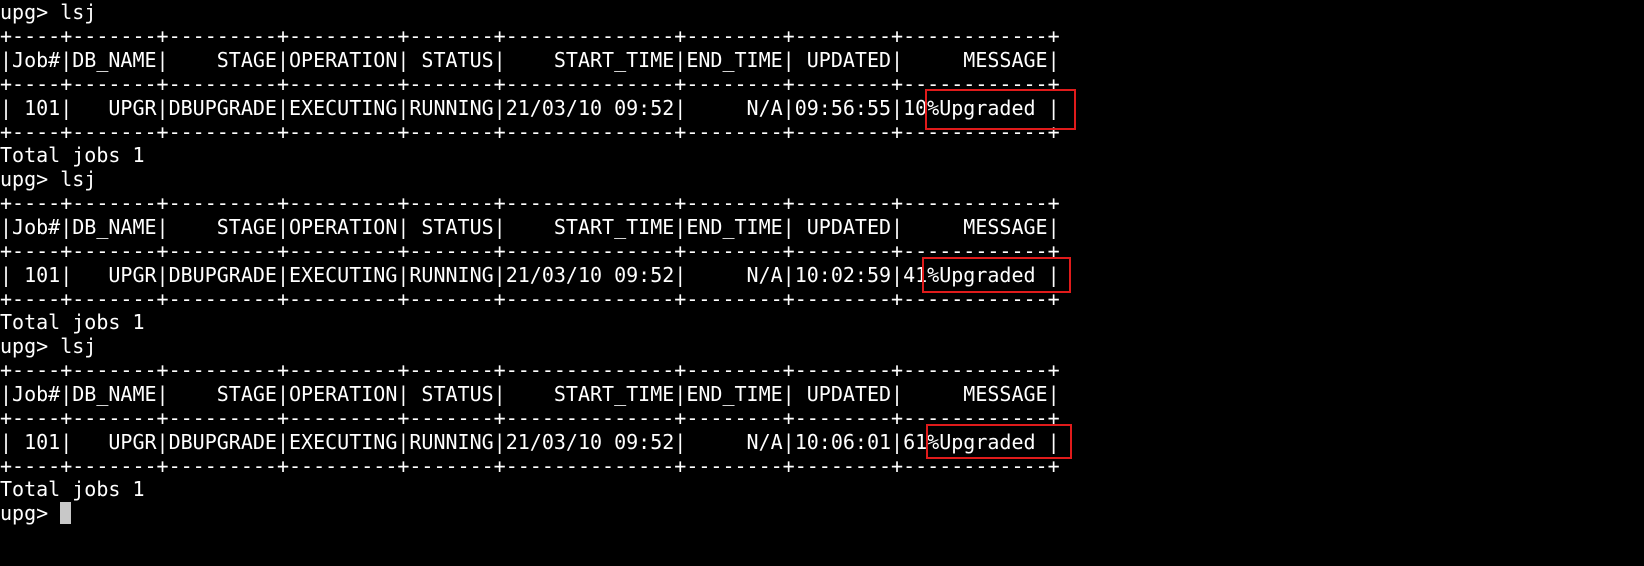 The height and width of the screenshot is (566, 1644). What do you see at coordinates (65, 513) in the screenshot?
I see `text-cursor` at bounding box center [65, 513].